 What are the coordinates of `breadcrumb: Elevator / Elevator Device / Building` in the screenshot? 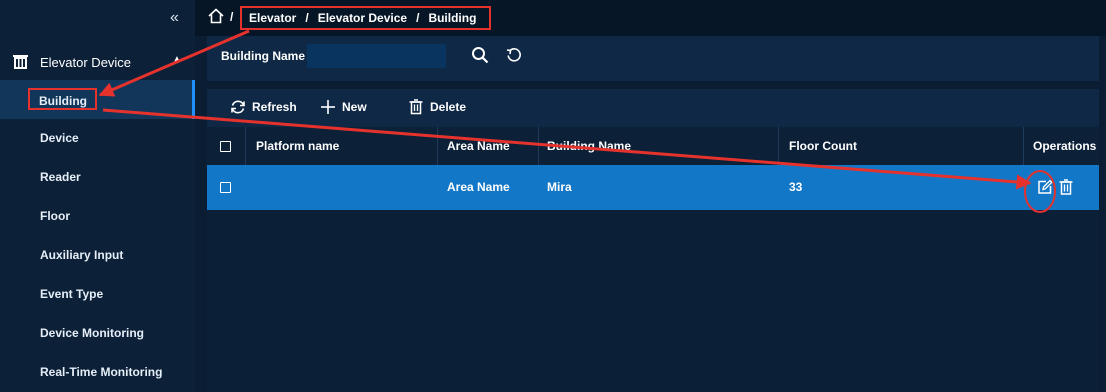 It's located at (365, 18).